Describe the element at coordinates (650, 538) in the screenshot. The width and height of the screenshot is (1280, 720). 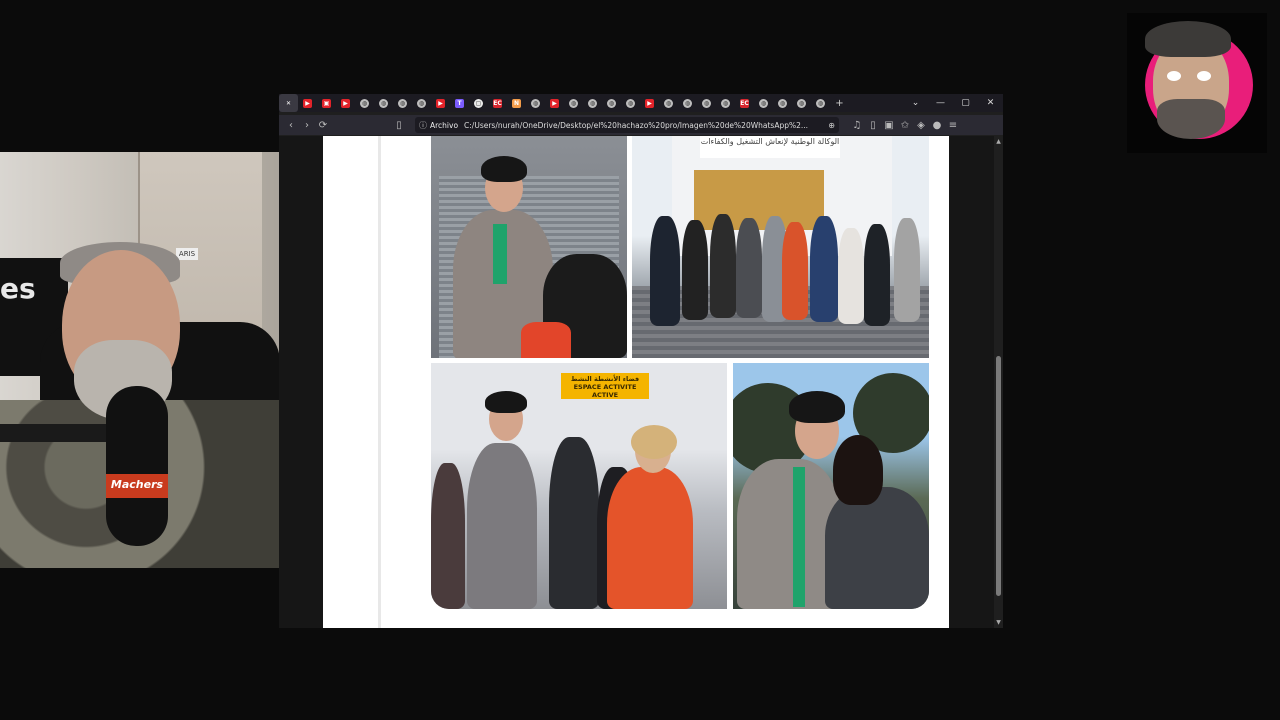
I see `woman-orange-coat` at that location.